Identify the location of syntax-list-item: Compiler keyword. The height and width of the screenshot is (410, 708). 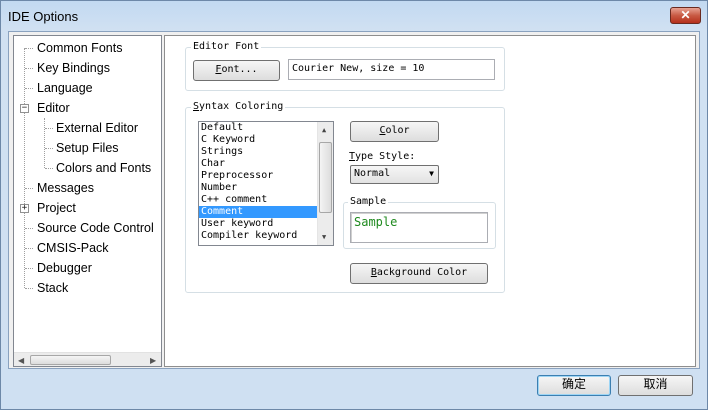
(266, 236).